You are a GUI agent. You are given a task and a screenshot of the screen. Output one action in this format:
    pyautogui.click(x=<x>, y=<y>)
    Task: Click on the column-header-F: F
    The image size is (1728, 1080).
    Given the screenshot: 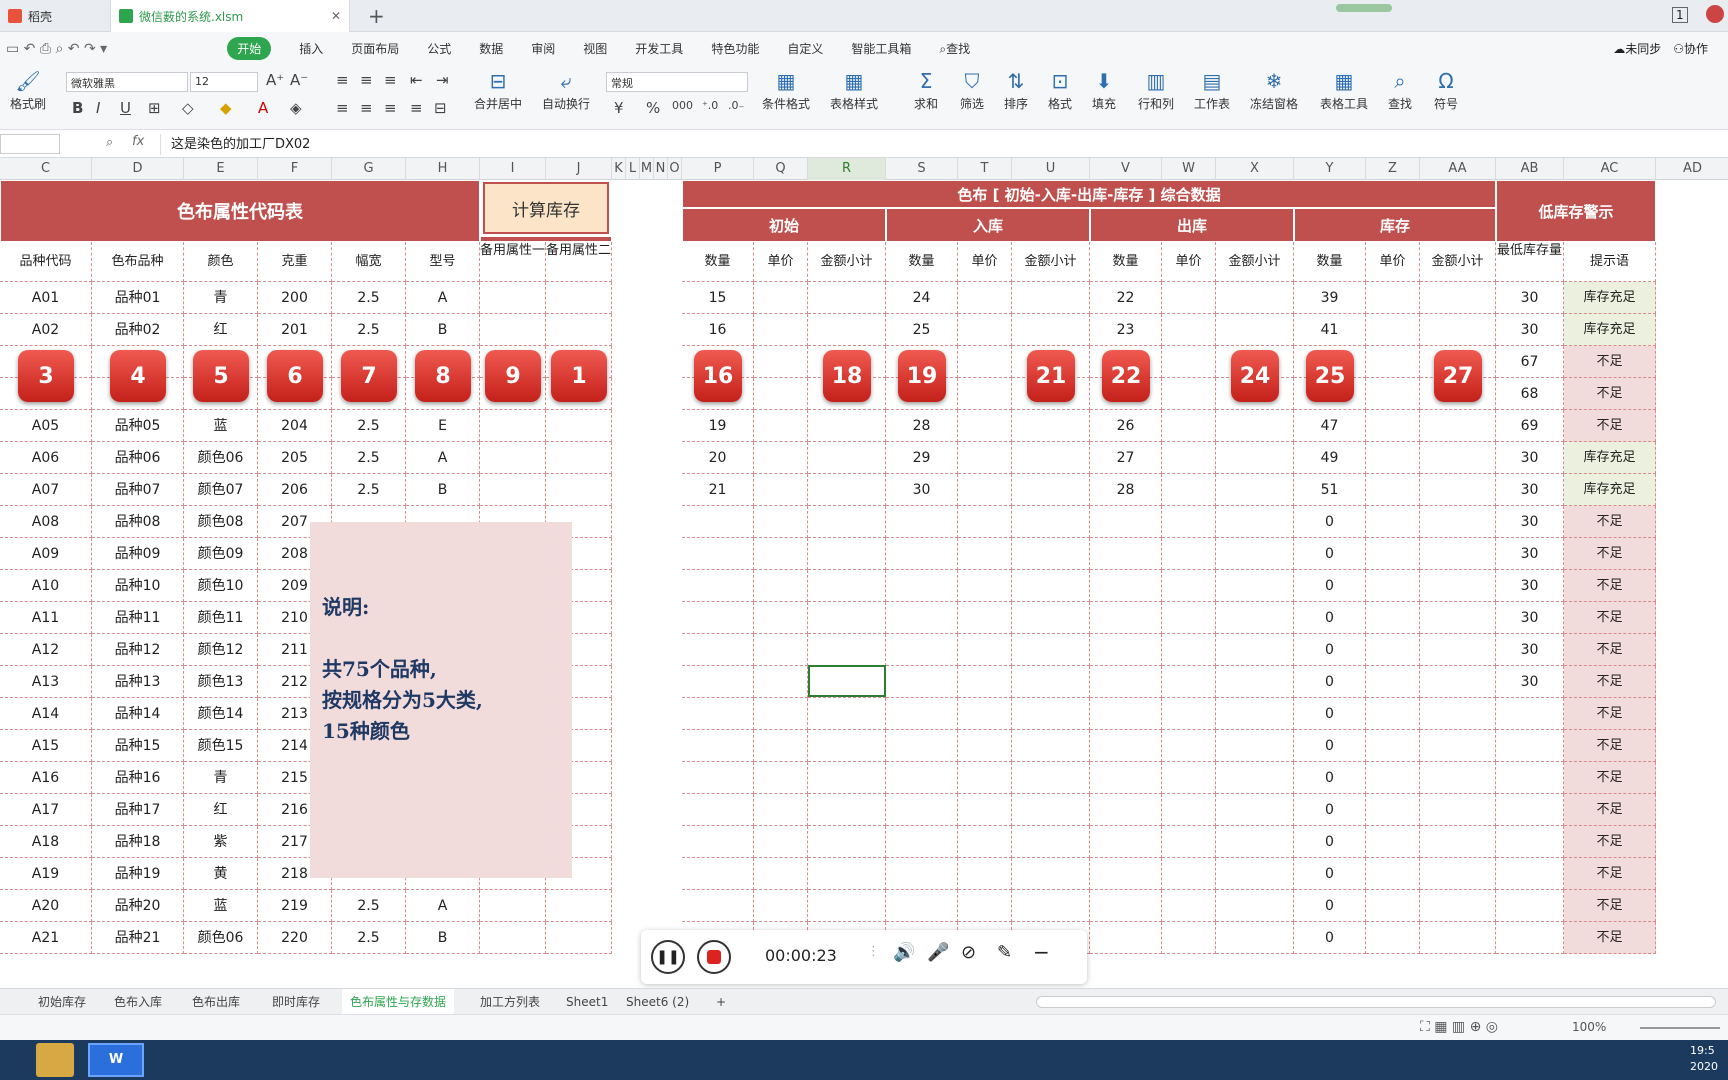 What is the action you would take?
    pyautogui.click(x=295, y=169)
    